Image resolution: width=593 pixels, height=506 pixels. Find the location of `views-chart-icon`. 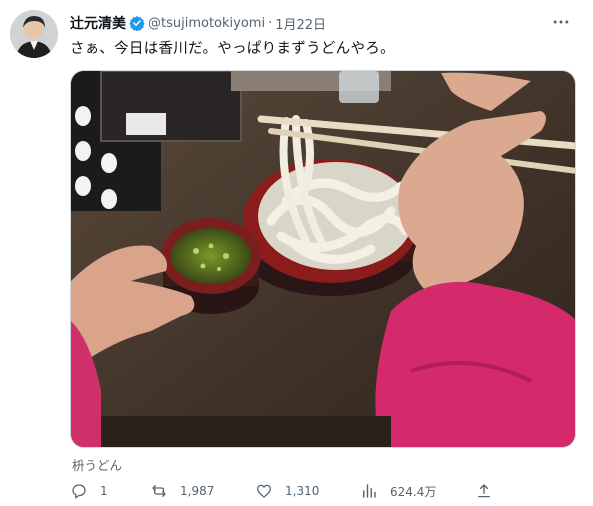

views-chart-icon is located at coordinates (369, 491).